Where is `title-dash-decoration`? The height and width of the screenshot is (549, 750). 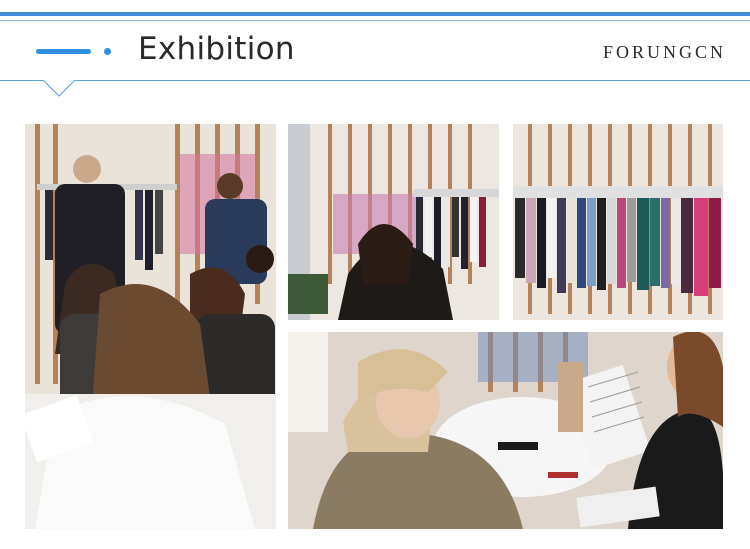
title-dash-decoration is located at coordinates (63, 51).